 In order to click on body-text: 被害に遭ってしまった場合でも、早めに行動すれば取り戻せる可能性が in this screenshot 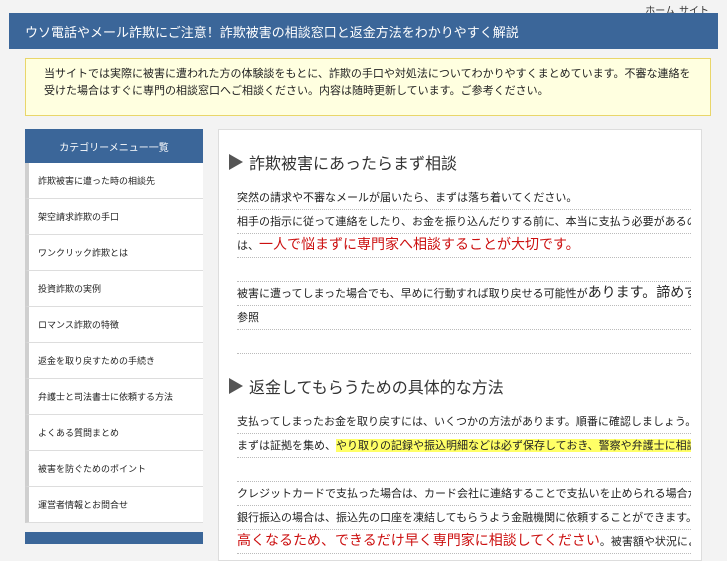, I will do `click(412, 293)`.